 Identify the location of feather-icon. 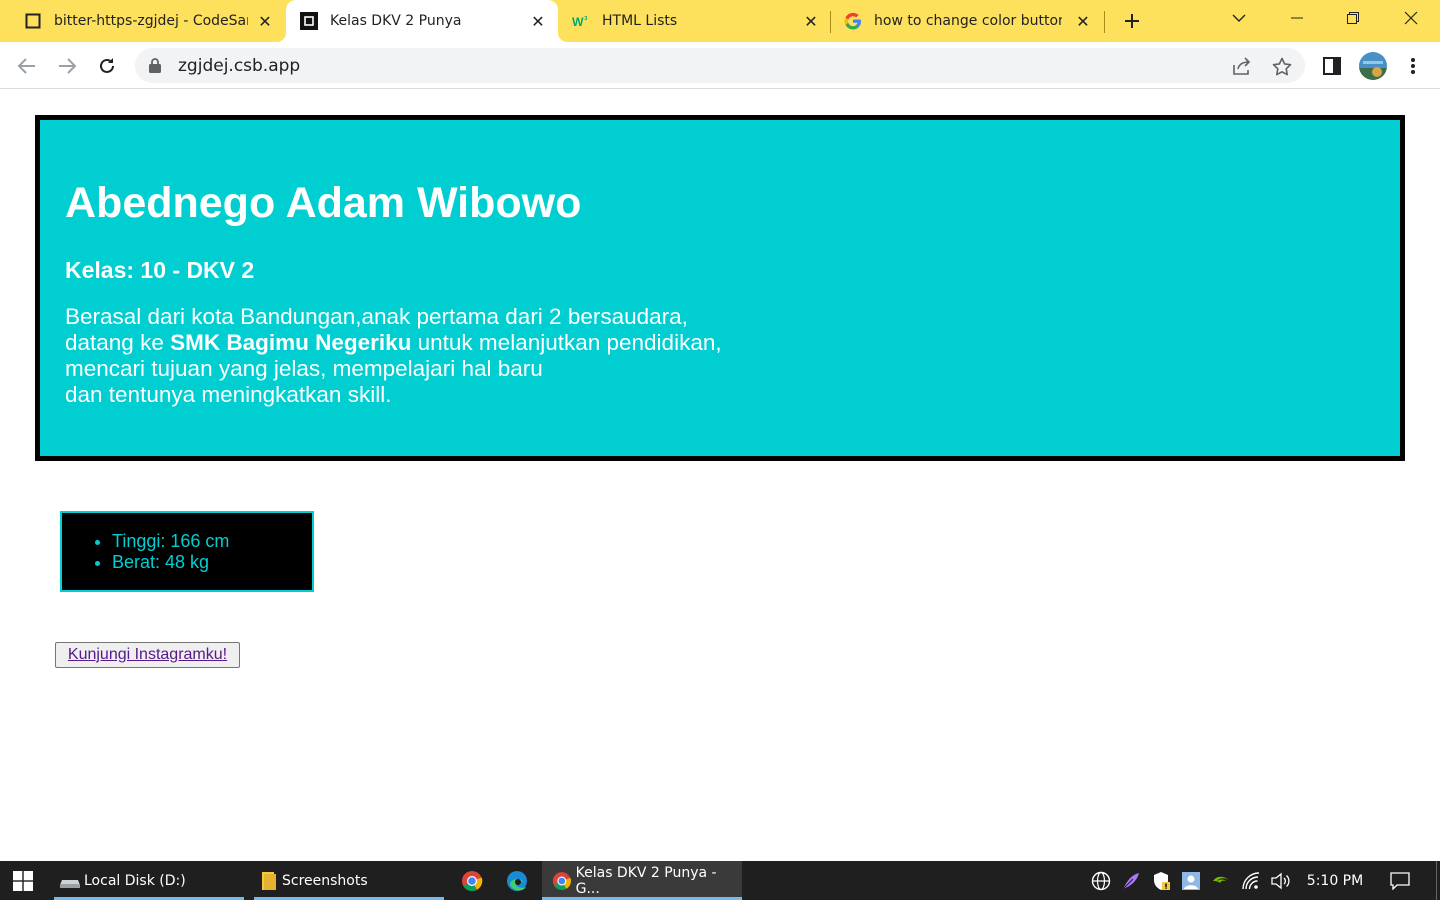
(1130, 880).